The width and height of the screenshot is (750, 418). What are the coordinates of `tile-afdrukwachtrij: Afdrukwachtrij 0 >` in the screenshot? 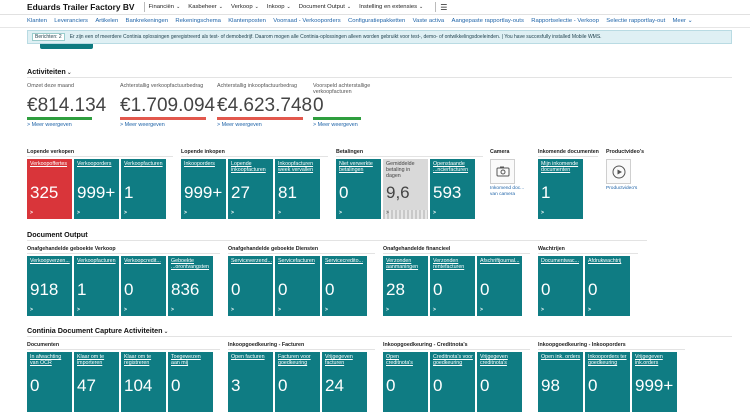 It's located at (607, 286).